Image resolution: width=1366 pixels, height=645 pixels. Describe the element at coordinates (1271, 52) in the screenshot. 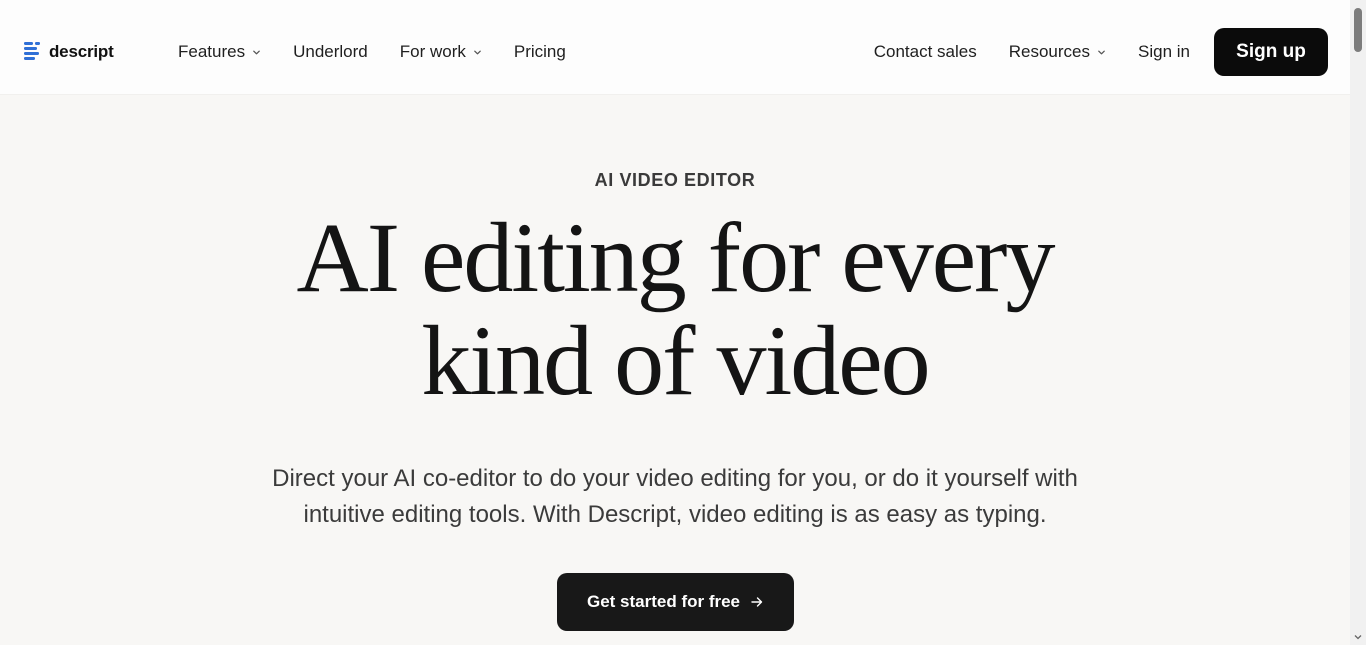

I see `sign-up-button: Sign up` at that location.